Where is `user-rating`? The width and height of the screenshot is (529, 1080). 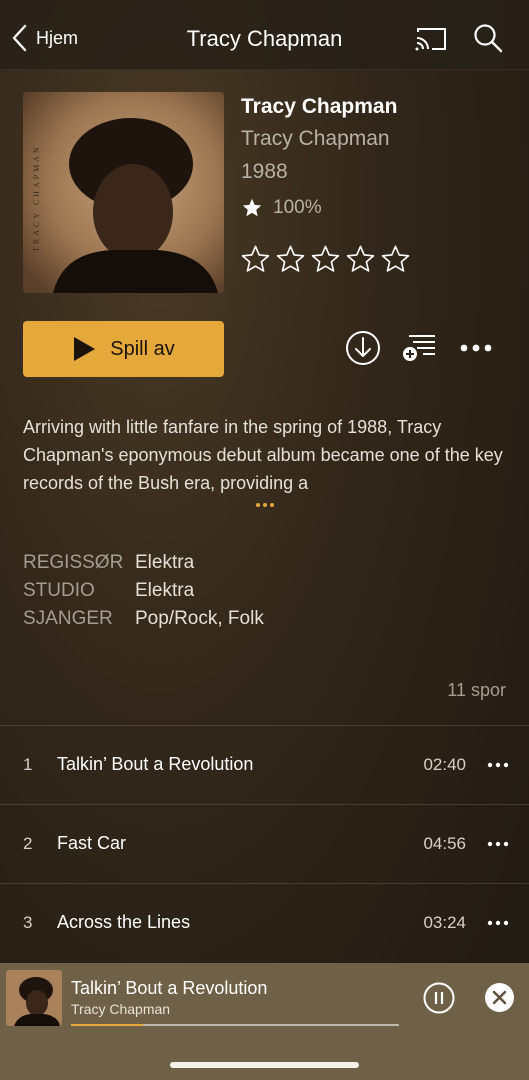 user-rating is located at coordinates (325, 259).